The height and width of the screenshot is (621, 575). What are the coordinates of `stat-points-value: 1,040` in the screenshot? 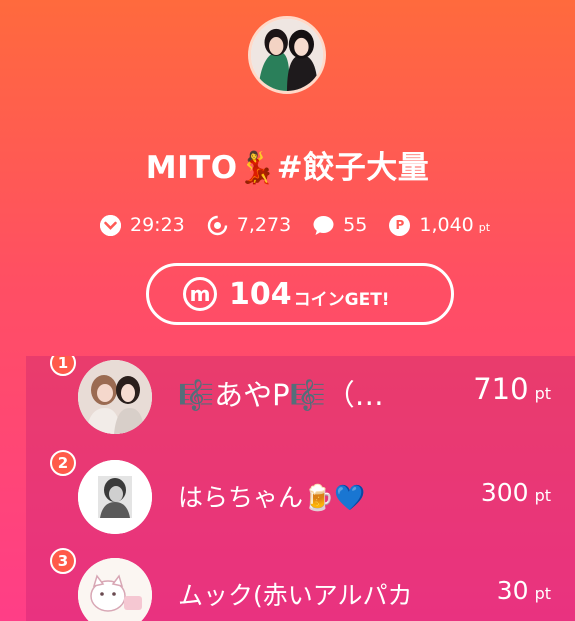 It's located at (446, 225).